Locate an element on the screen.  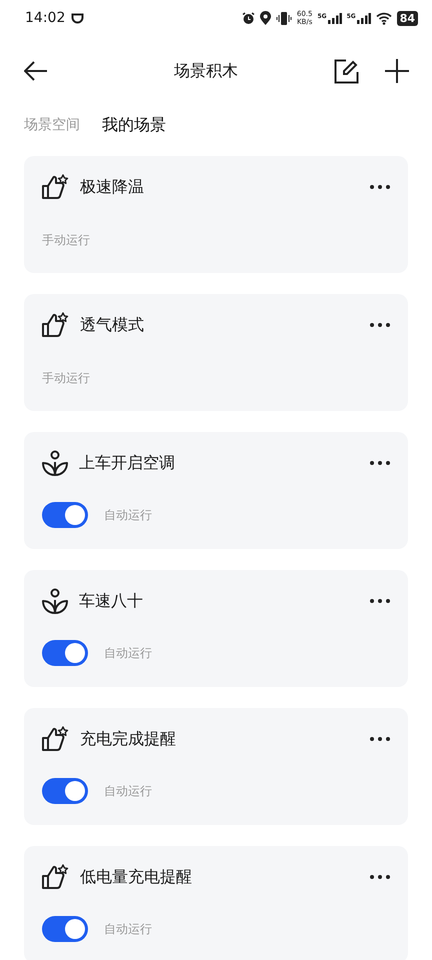
back-arrow-icon is located at coordinates (36, 71).